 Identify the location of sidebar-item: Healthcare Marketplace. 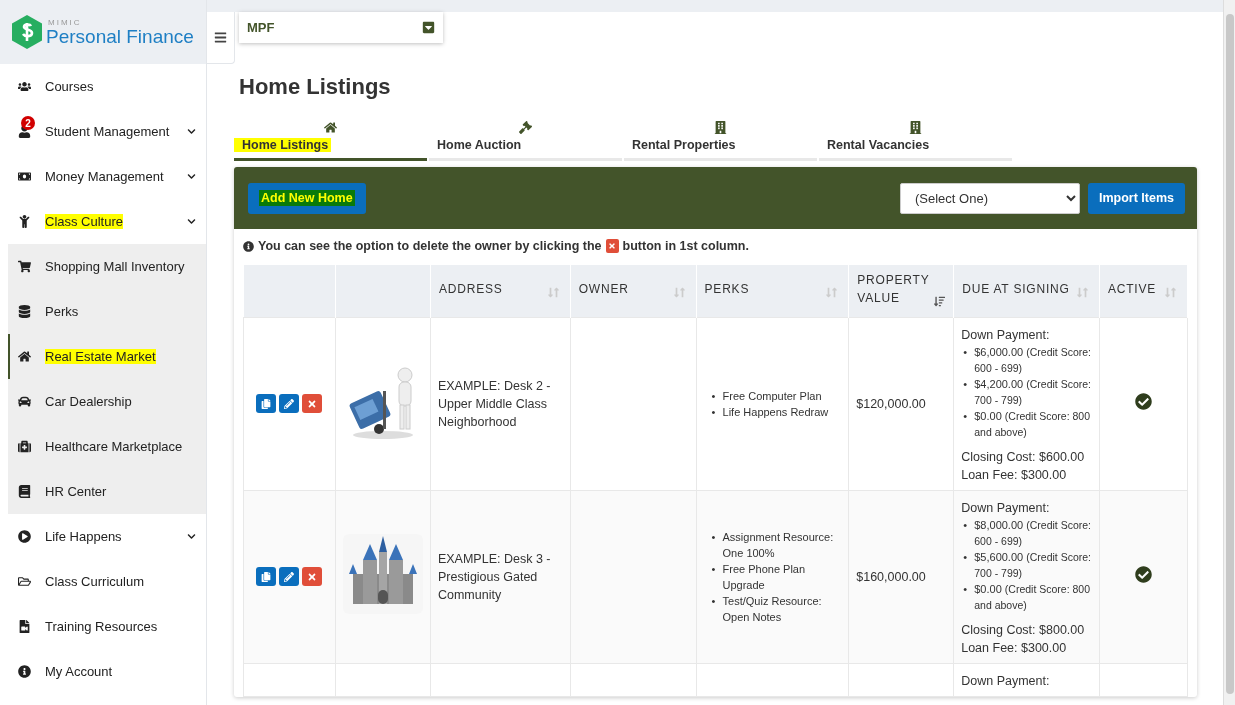
(107, 446).